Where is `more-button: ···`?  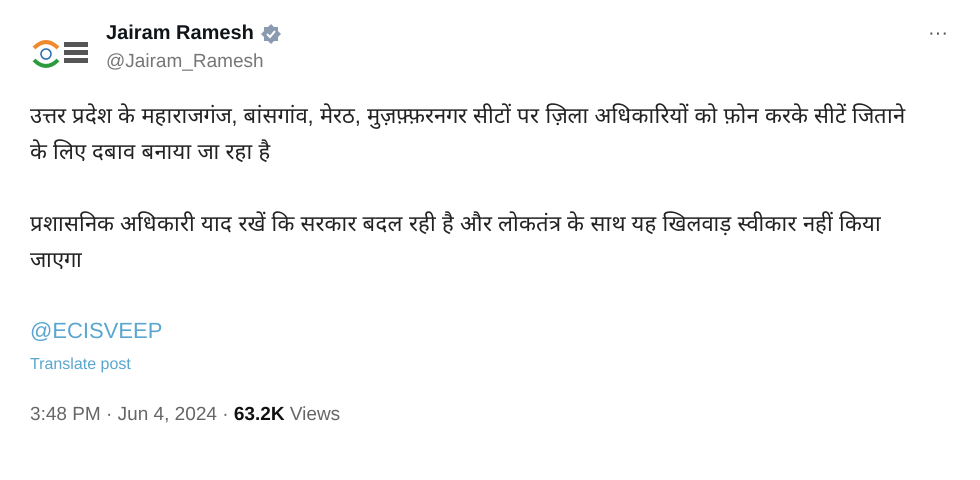
more-button: ··· is located at coordinates (938, 33).